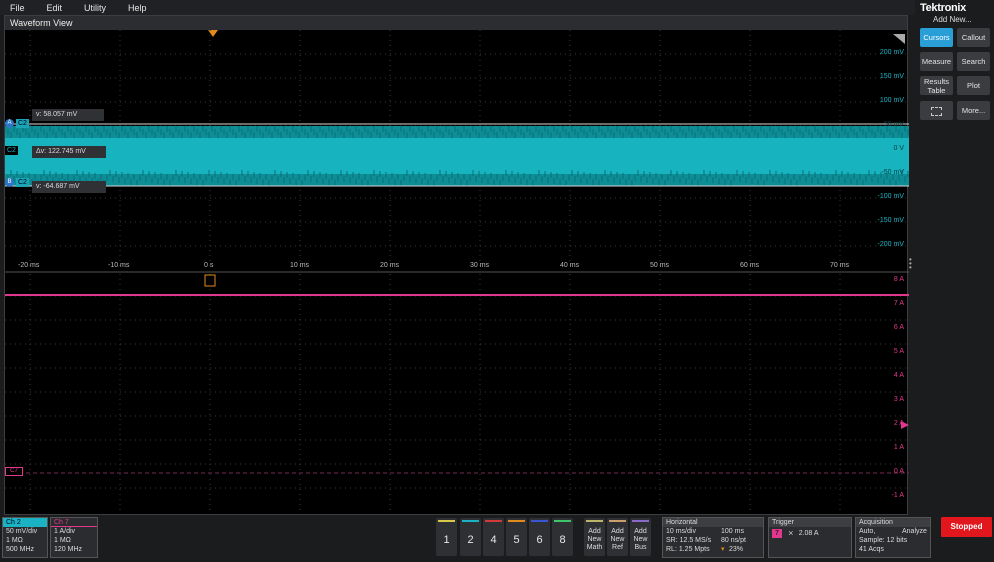  Describe the element at coordinates (899, 39) in the screenshot. I see `zoom-corner-icon` at that location.